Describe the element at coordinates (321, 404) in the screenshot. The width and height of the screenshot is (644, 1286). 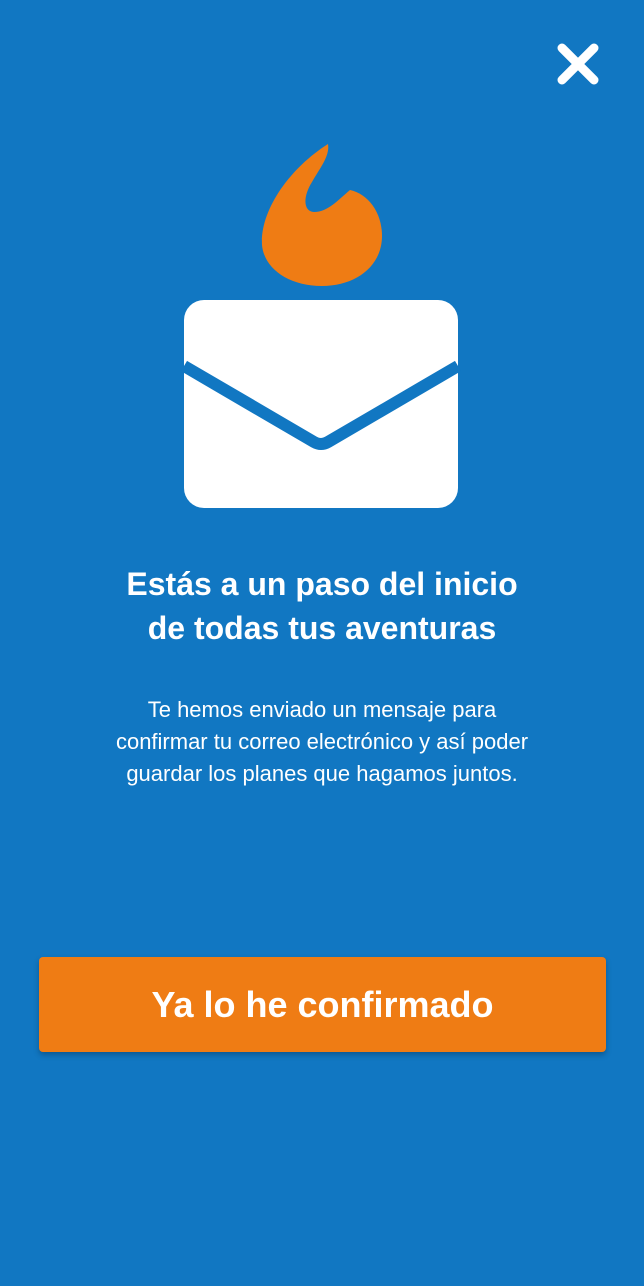
I see `envelope-icon` at that location.